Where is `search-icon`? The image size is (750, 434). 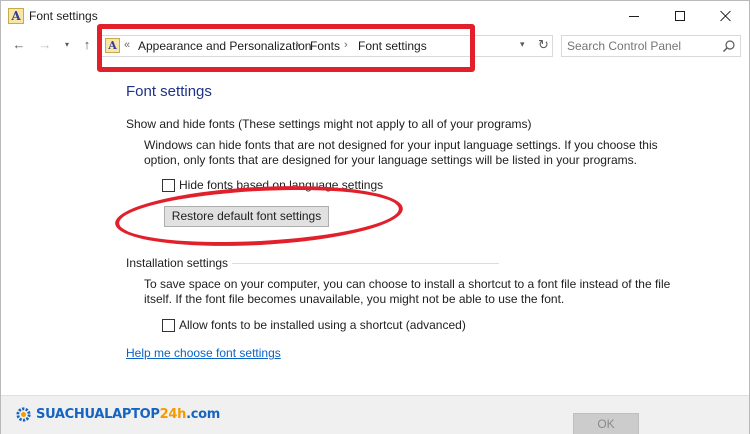
search-icon is located at coordinates (729, 46).